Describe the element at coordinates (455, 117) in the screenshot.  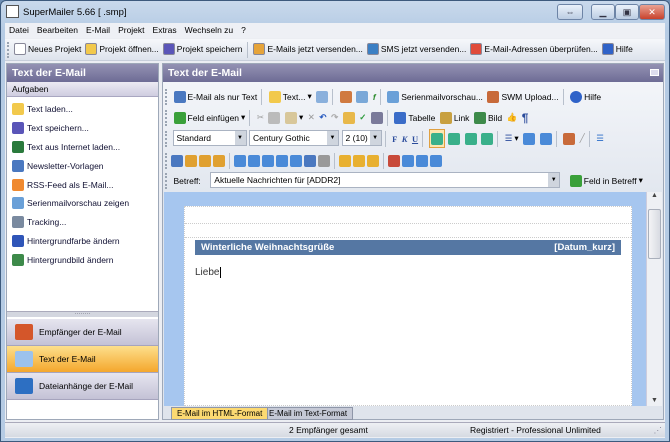
I see `link-button: Link` at that location.